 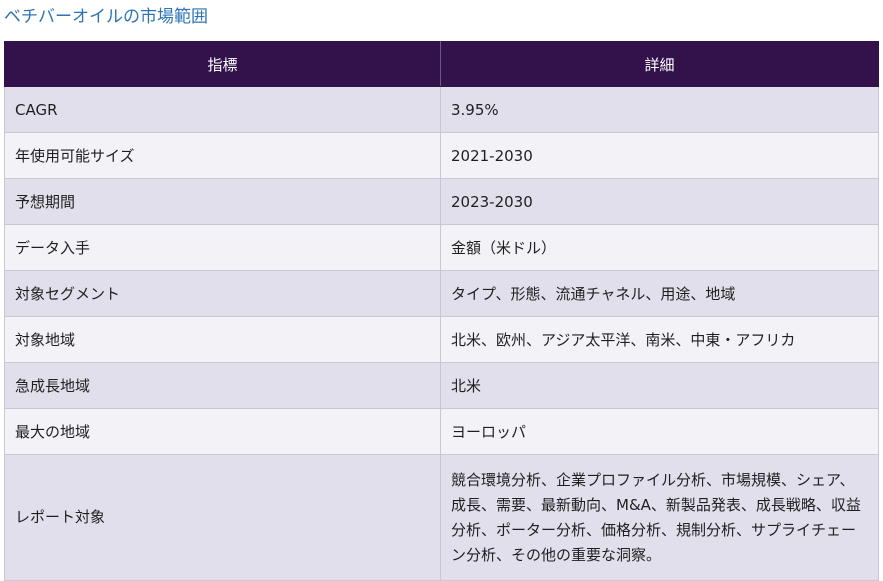 I want to click on page-title: ベチバーオイルの市場範囲, so click(x=106, y=17).